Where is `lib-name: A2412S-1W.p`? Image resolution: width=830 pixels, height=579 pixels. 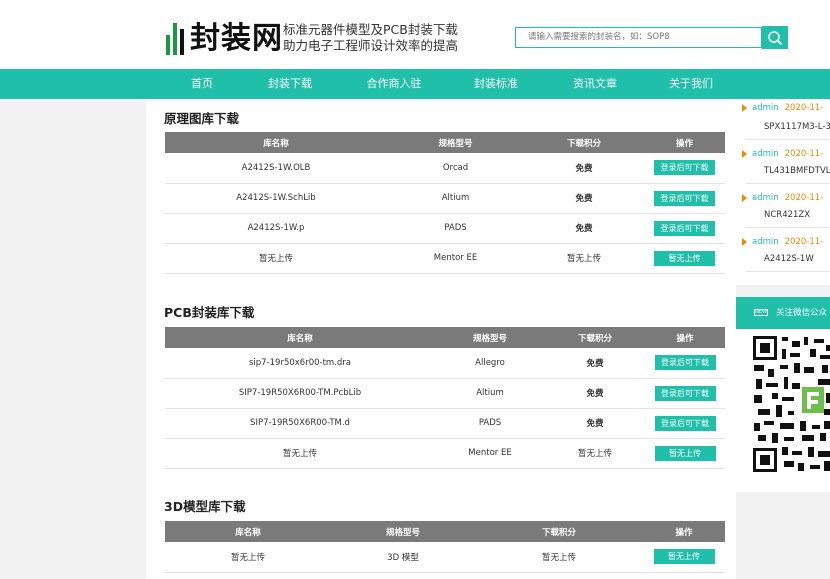
lib-name: A2412S-1W.p is located at coordinates (276, 228).